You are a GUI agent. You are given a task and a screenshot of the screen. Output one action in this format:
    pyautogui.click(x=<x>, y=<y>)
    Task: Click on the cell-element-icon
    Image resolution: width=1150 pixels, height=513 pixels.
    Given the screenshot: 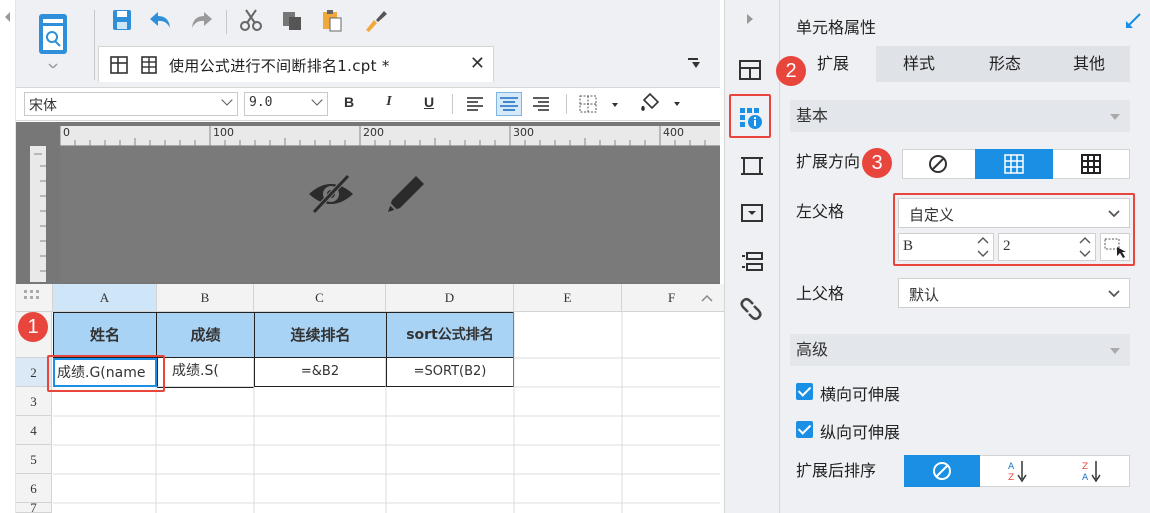 What is the action you would take?
    pyautogui.click(x=752, y=72)
    